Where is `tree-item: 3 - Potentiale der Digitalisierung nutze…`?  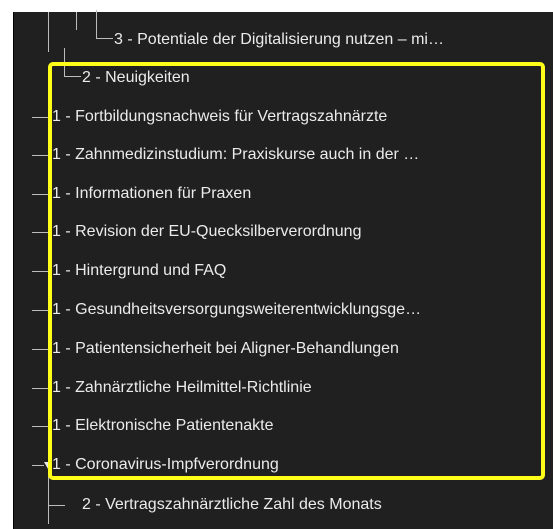 tree-item: 3 - Potentiale der Digitalisierung nutze… is located at coordinates (330, 40).